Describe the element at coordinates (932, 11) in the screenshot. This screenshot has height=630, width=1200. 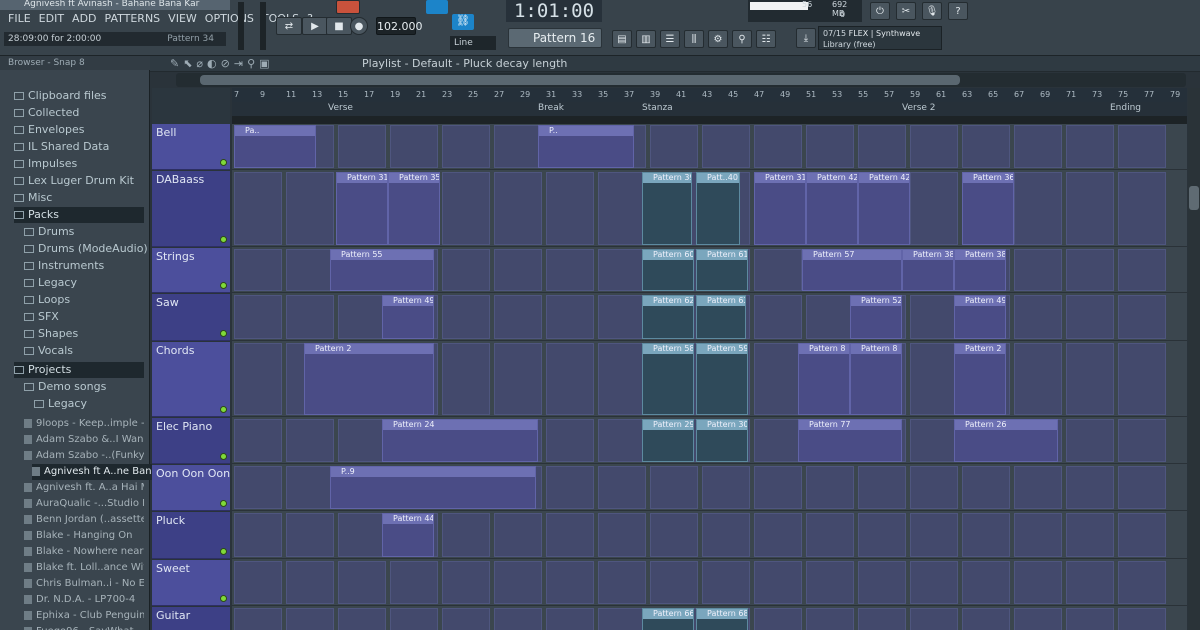
I see `mic-icon: 🎙` at that location.